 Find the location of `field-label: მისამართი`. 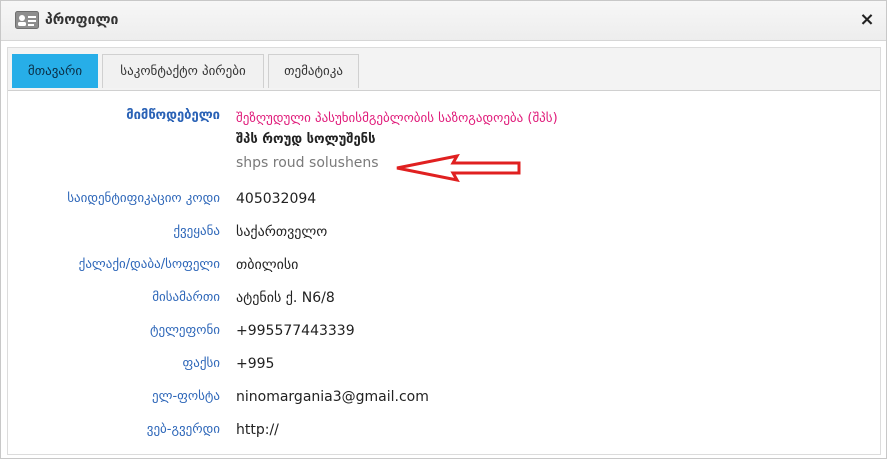

field-label: მისამართი is located at coordinates (186, 297).